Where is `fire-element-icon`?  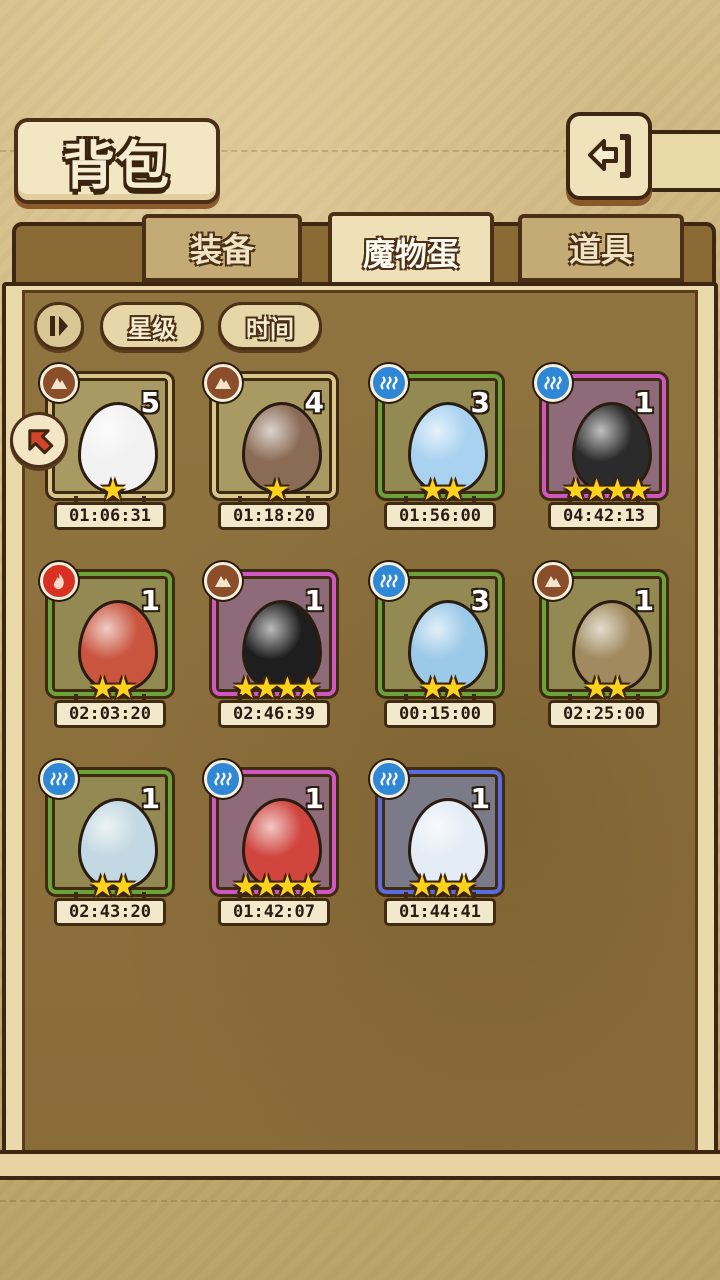
fire-element-icon is located at coordinates (59, 581).